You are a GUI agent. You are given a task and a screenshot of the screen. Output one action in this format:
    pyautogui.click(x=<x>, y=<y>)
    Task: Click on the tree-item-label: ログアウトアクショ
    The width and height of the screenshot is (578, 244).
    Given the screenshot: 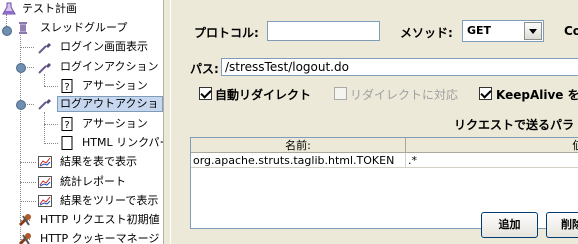 What is the action you would take?
    pyautogui.click(x=110, y=104)
    